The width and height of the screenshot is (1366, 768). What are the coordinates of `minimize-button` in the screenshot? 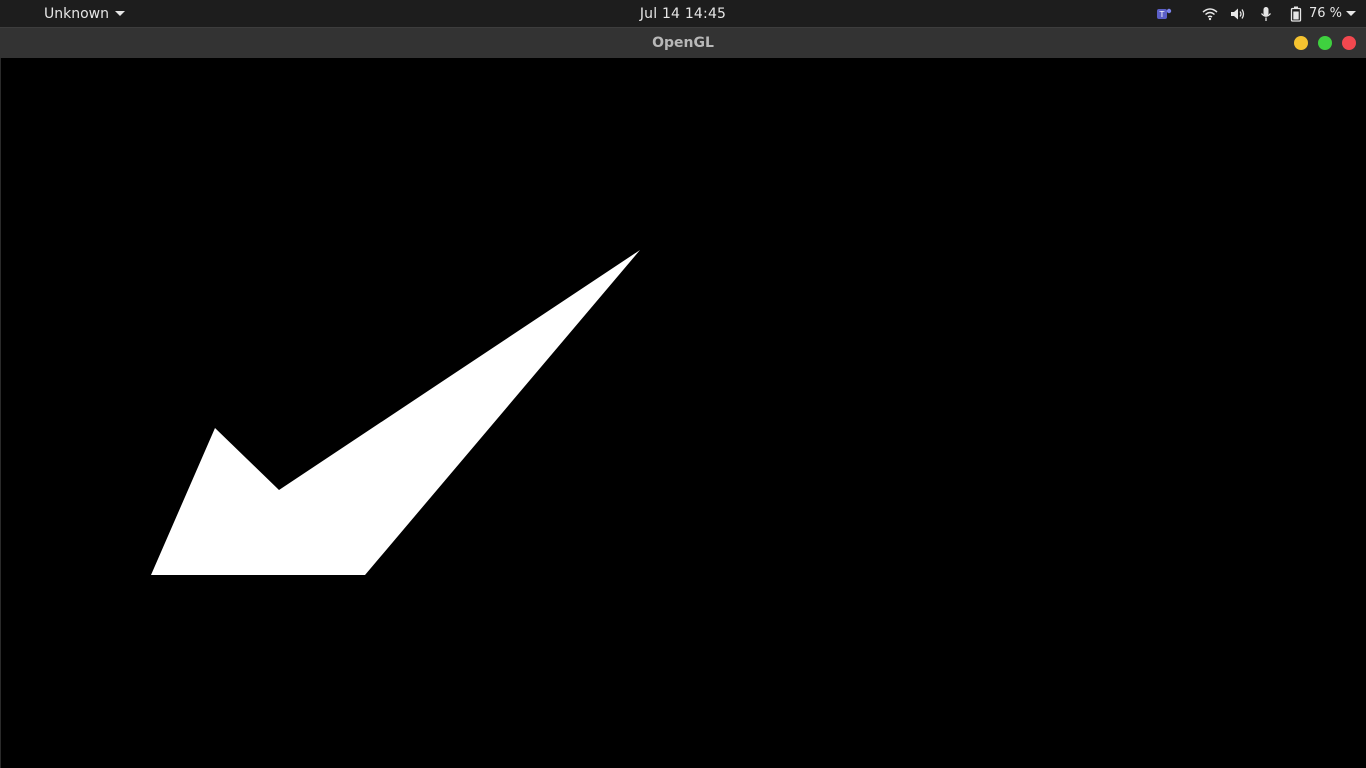 It's located at (1301, 43).